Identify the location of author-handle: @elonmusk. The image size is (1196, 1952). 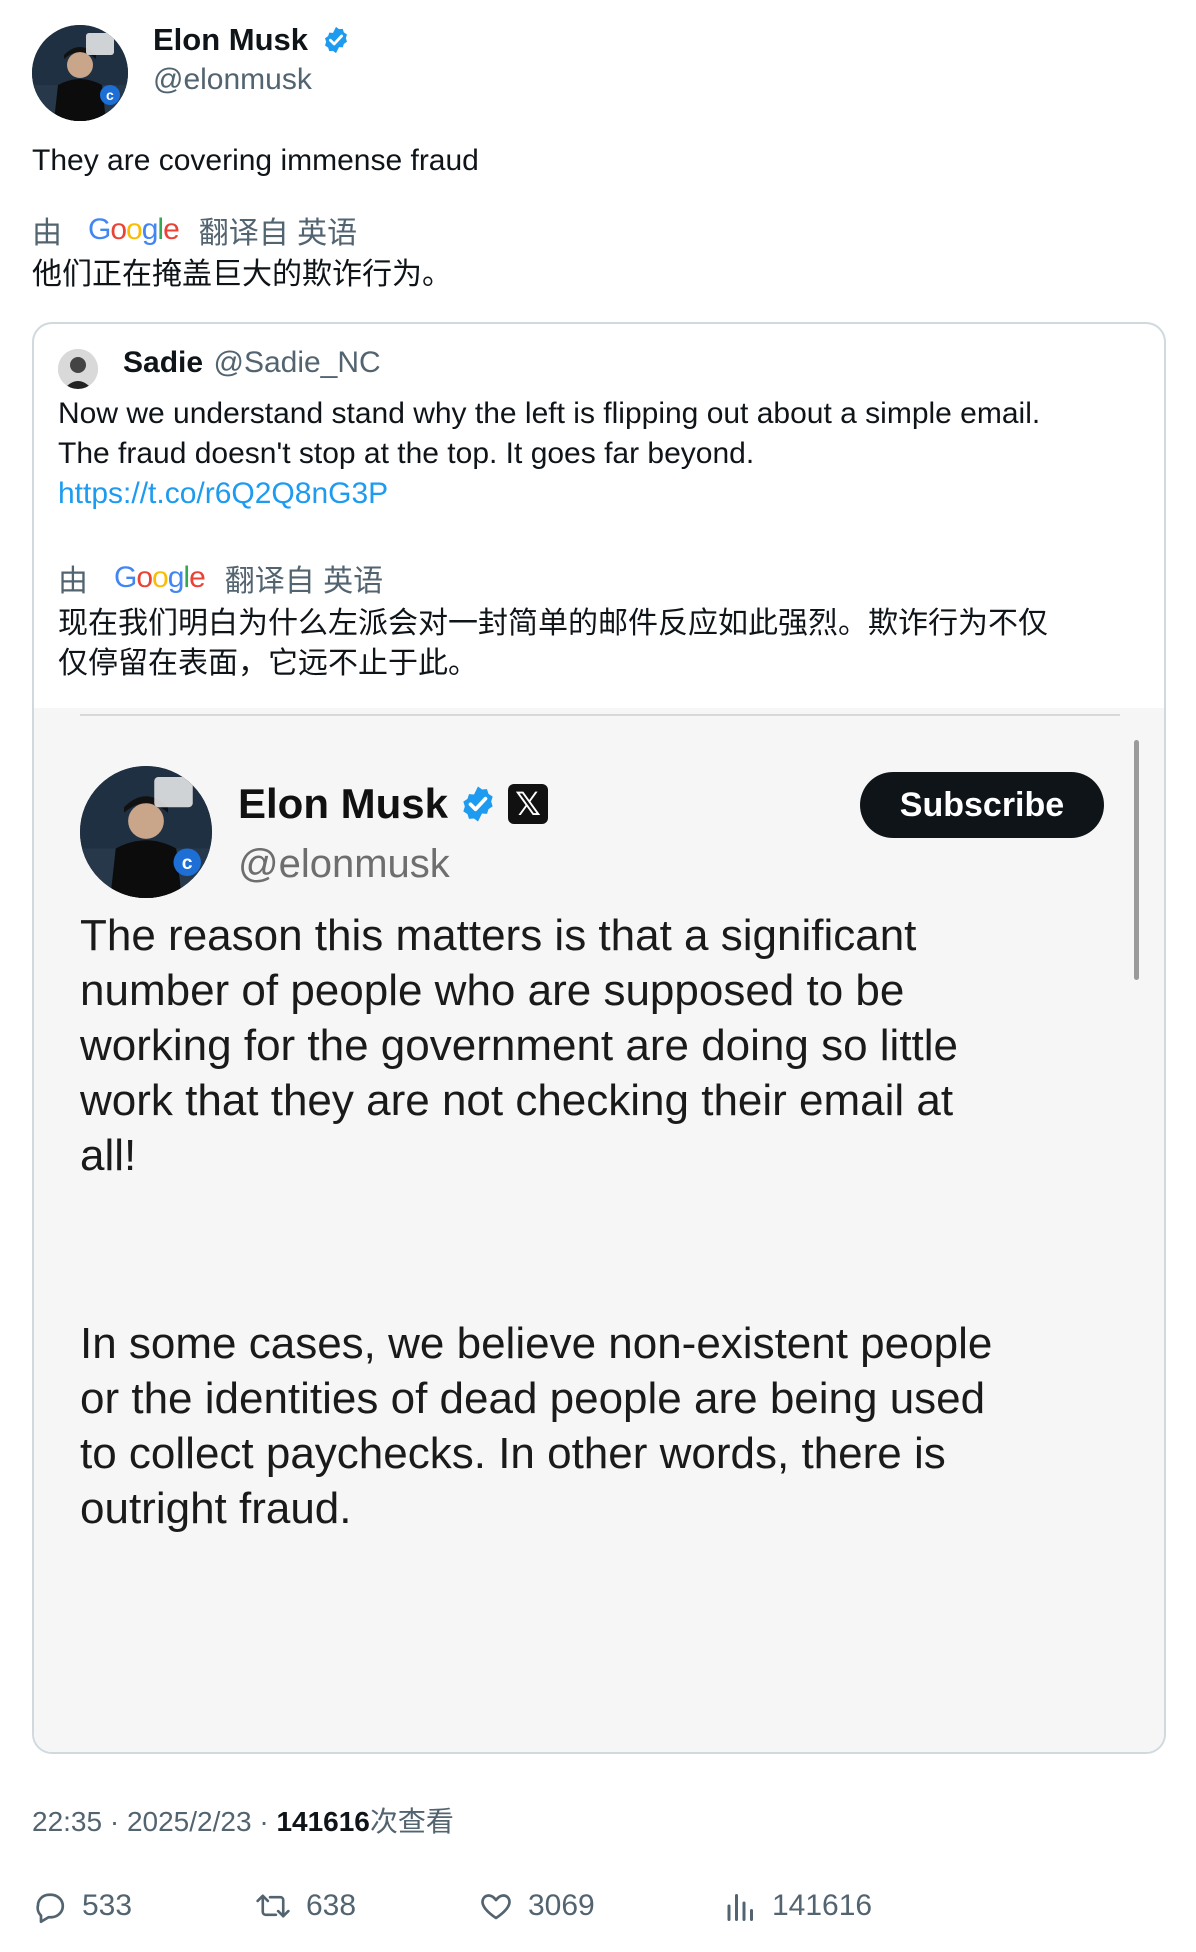
(232, 80).